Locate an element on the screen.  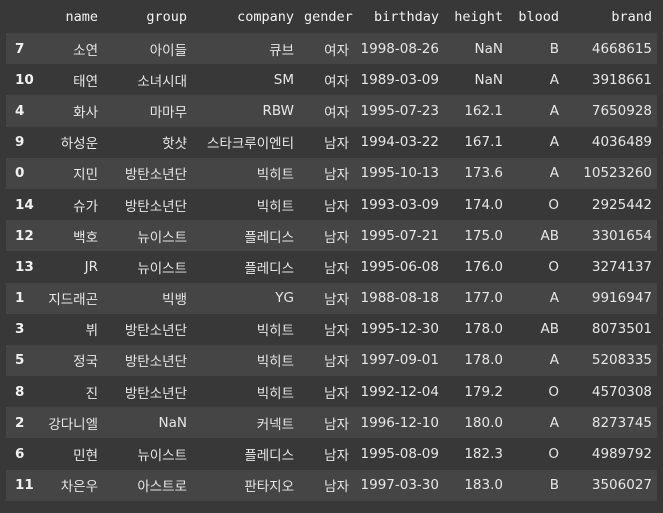
cell-birthday: 1993-03-09 is located at coordinates (399, 204).